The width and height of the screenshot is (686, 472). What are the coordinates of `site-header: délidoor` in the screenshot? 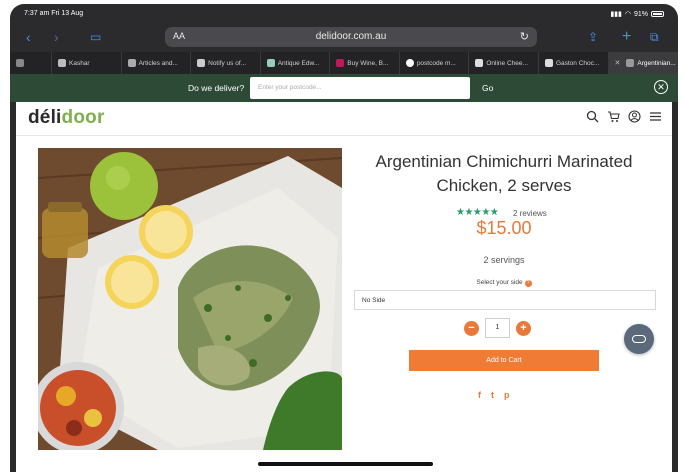 It's located at (344, 119).